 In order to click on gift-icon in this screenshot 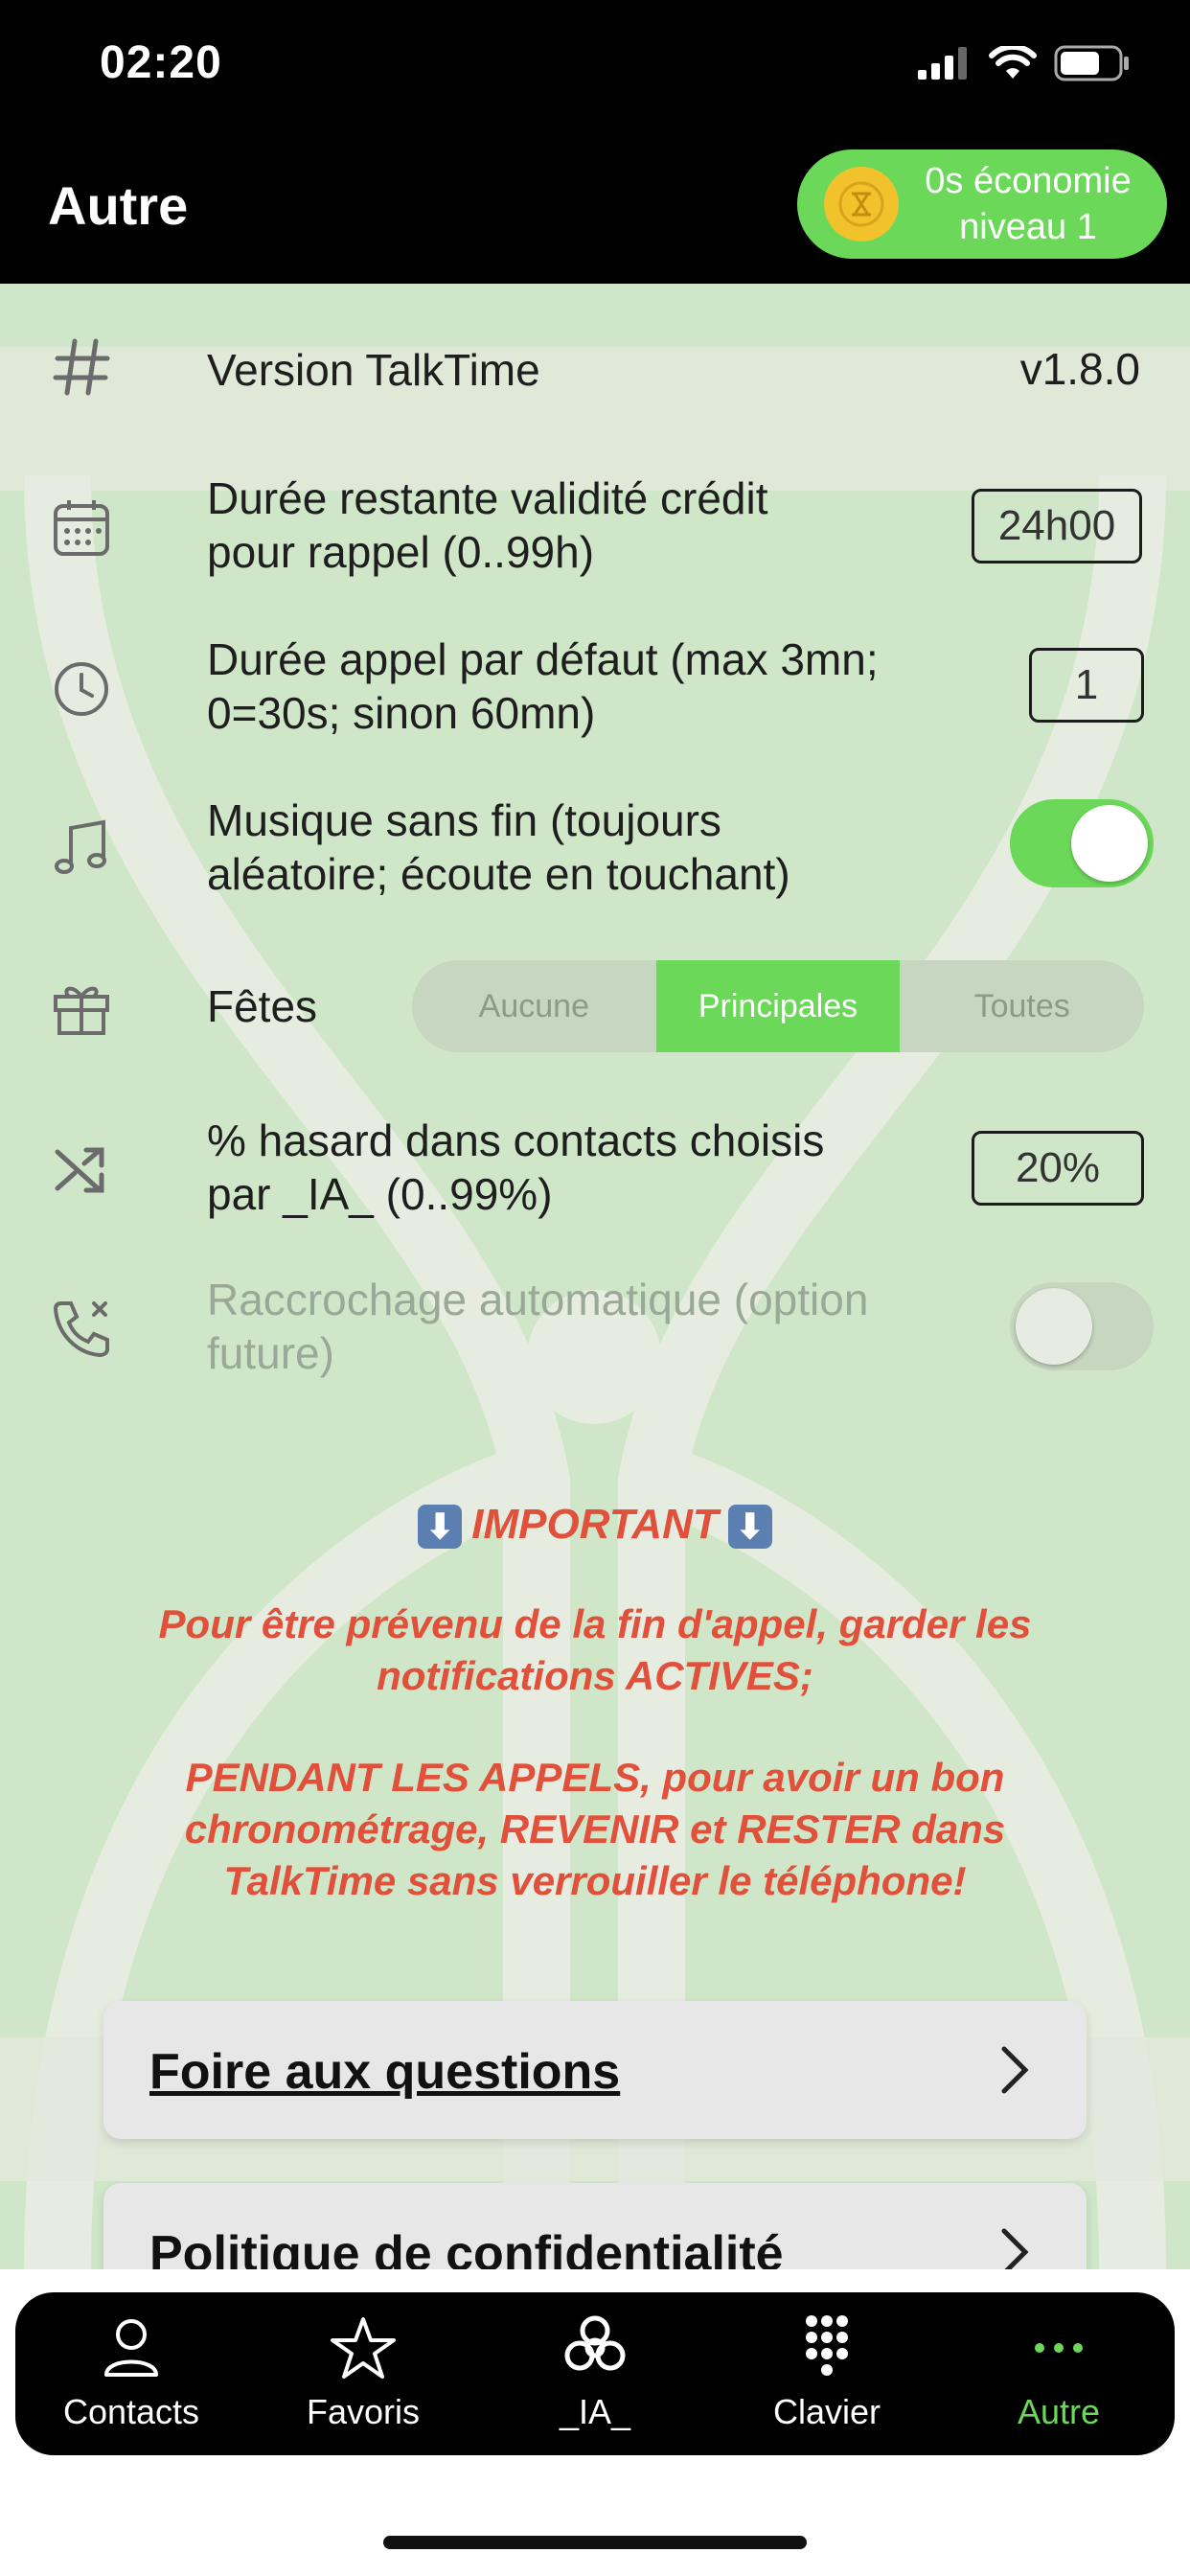, I will do `click(82, 1010)`.